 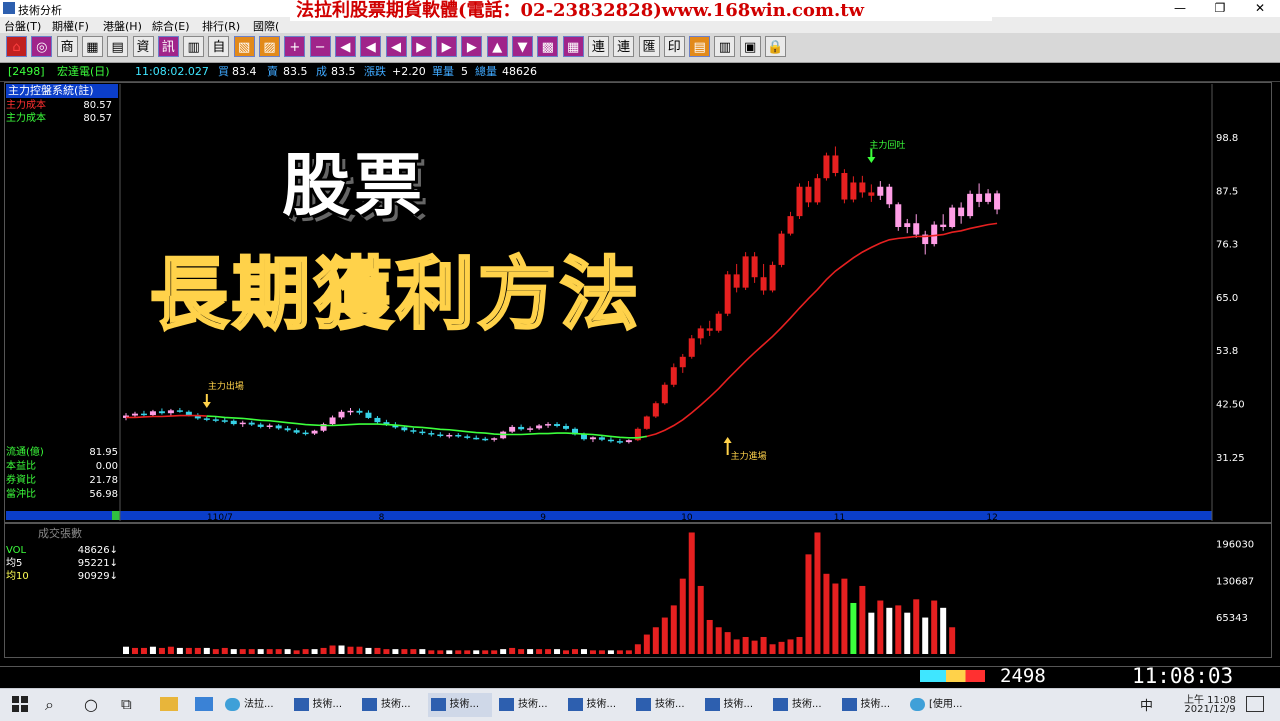 What do you see at coordinates (204, 704) in the screenshot?
I see `app-shortcut-icon` at bounding box center [204, 704].